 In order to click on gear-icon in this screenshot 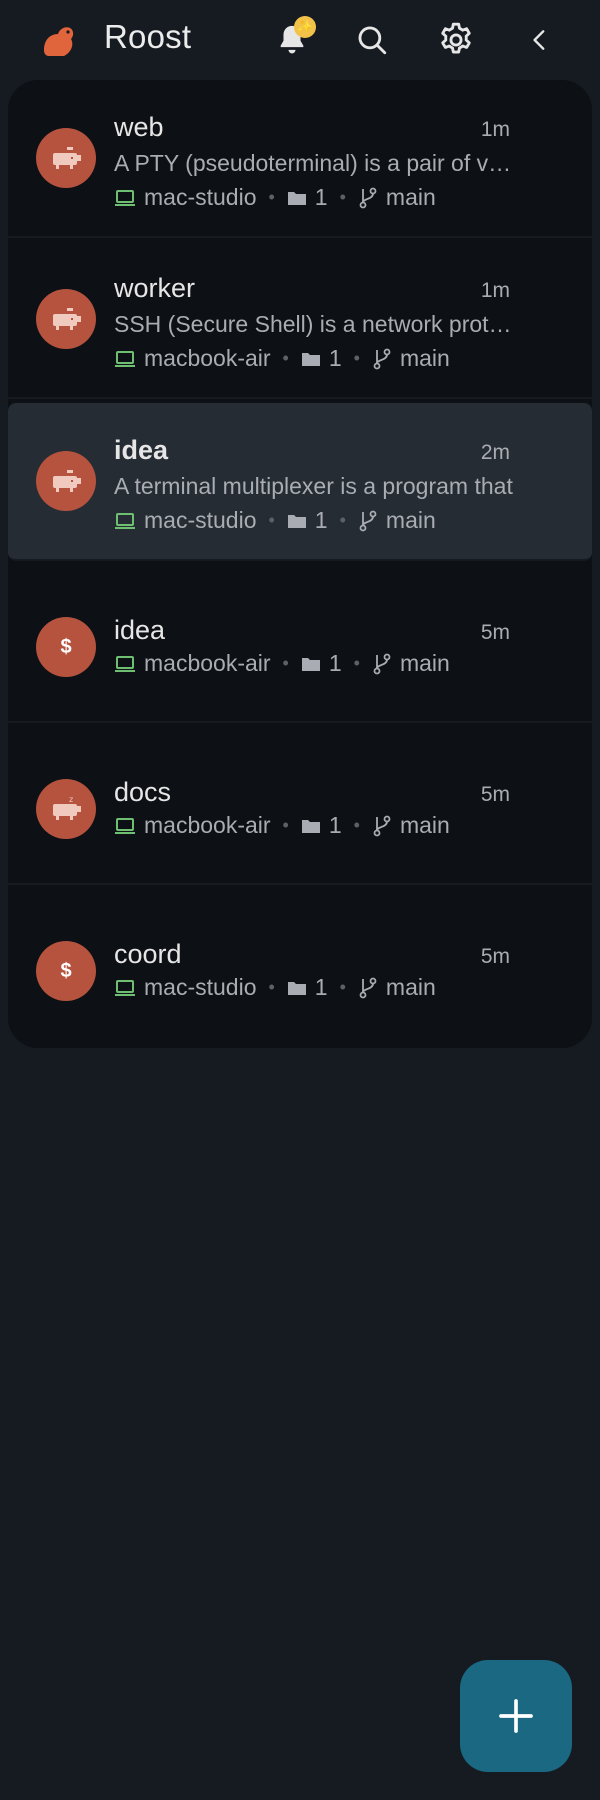, I will do `click(456, 38)`.